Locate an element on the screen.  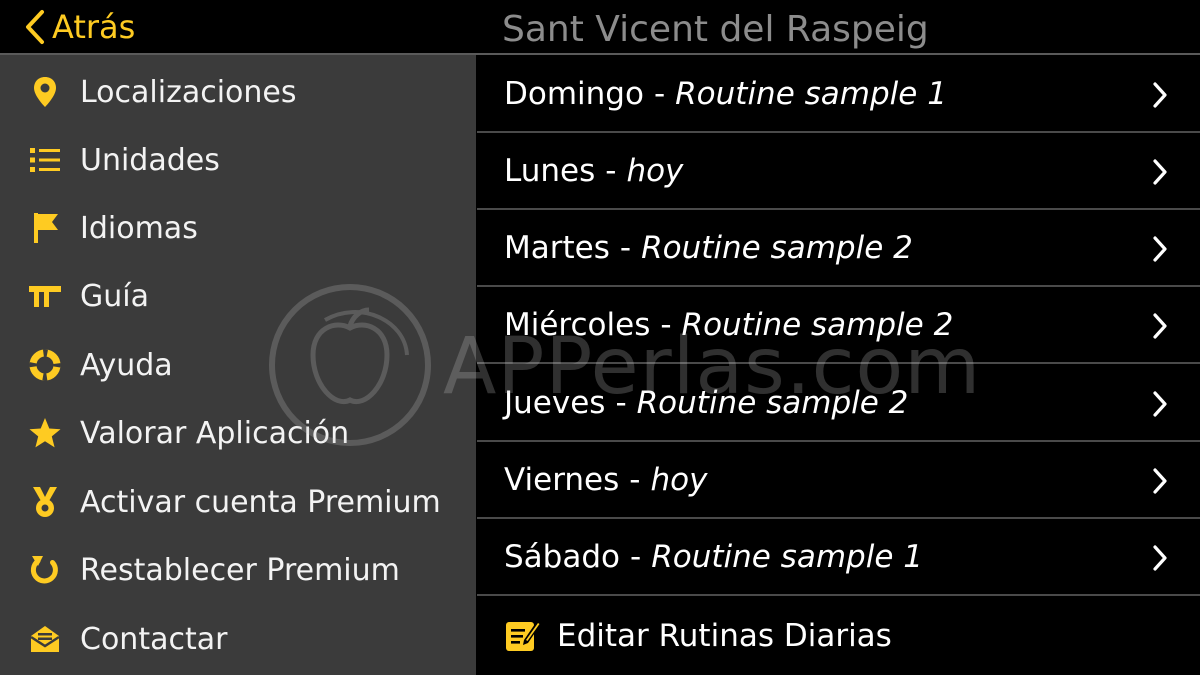
medal-icon is located at coordinates (45, 502).